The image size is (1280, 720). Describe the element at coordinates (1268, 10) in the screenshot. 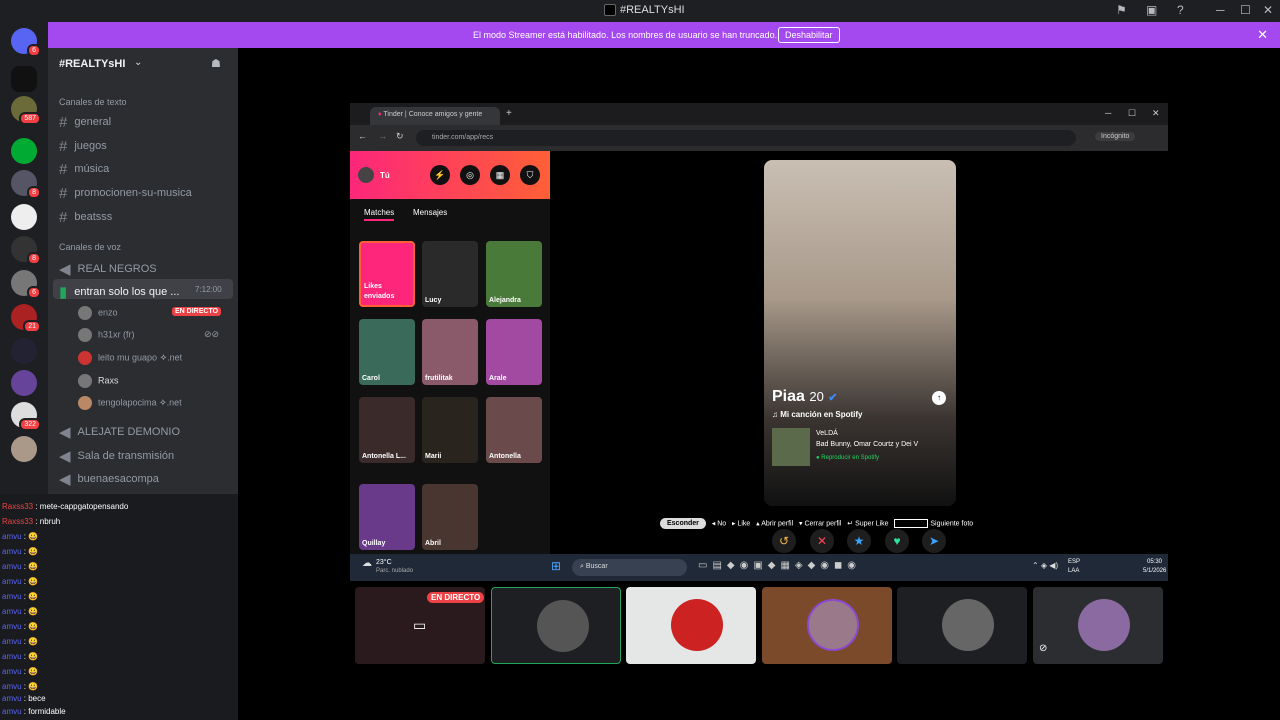

I see `close-button: ✕` at that location.